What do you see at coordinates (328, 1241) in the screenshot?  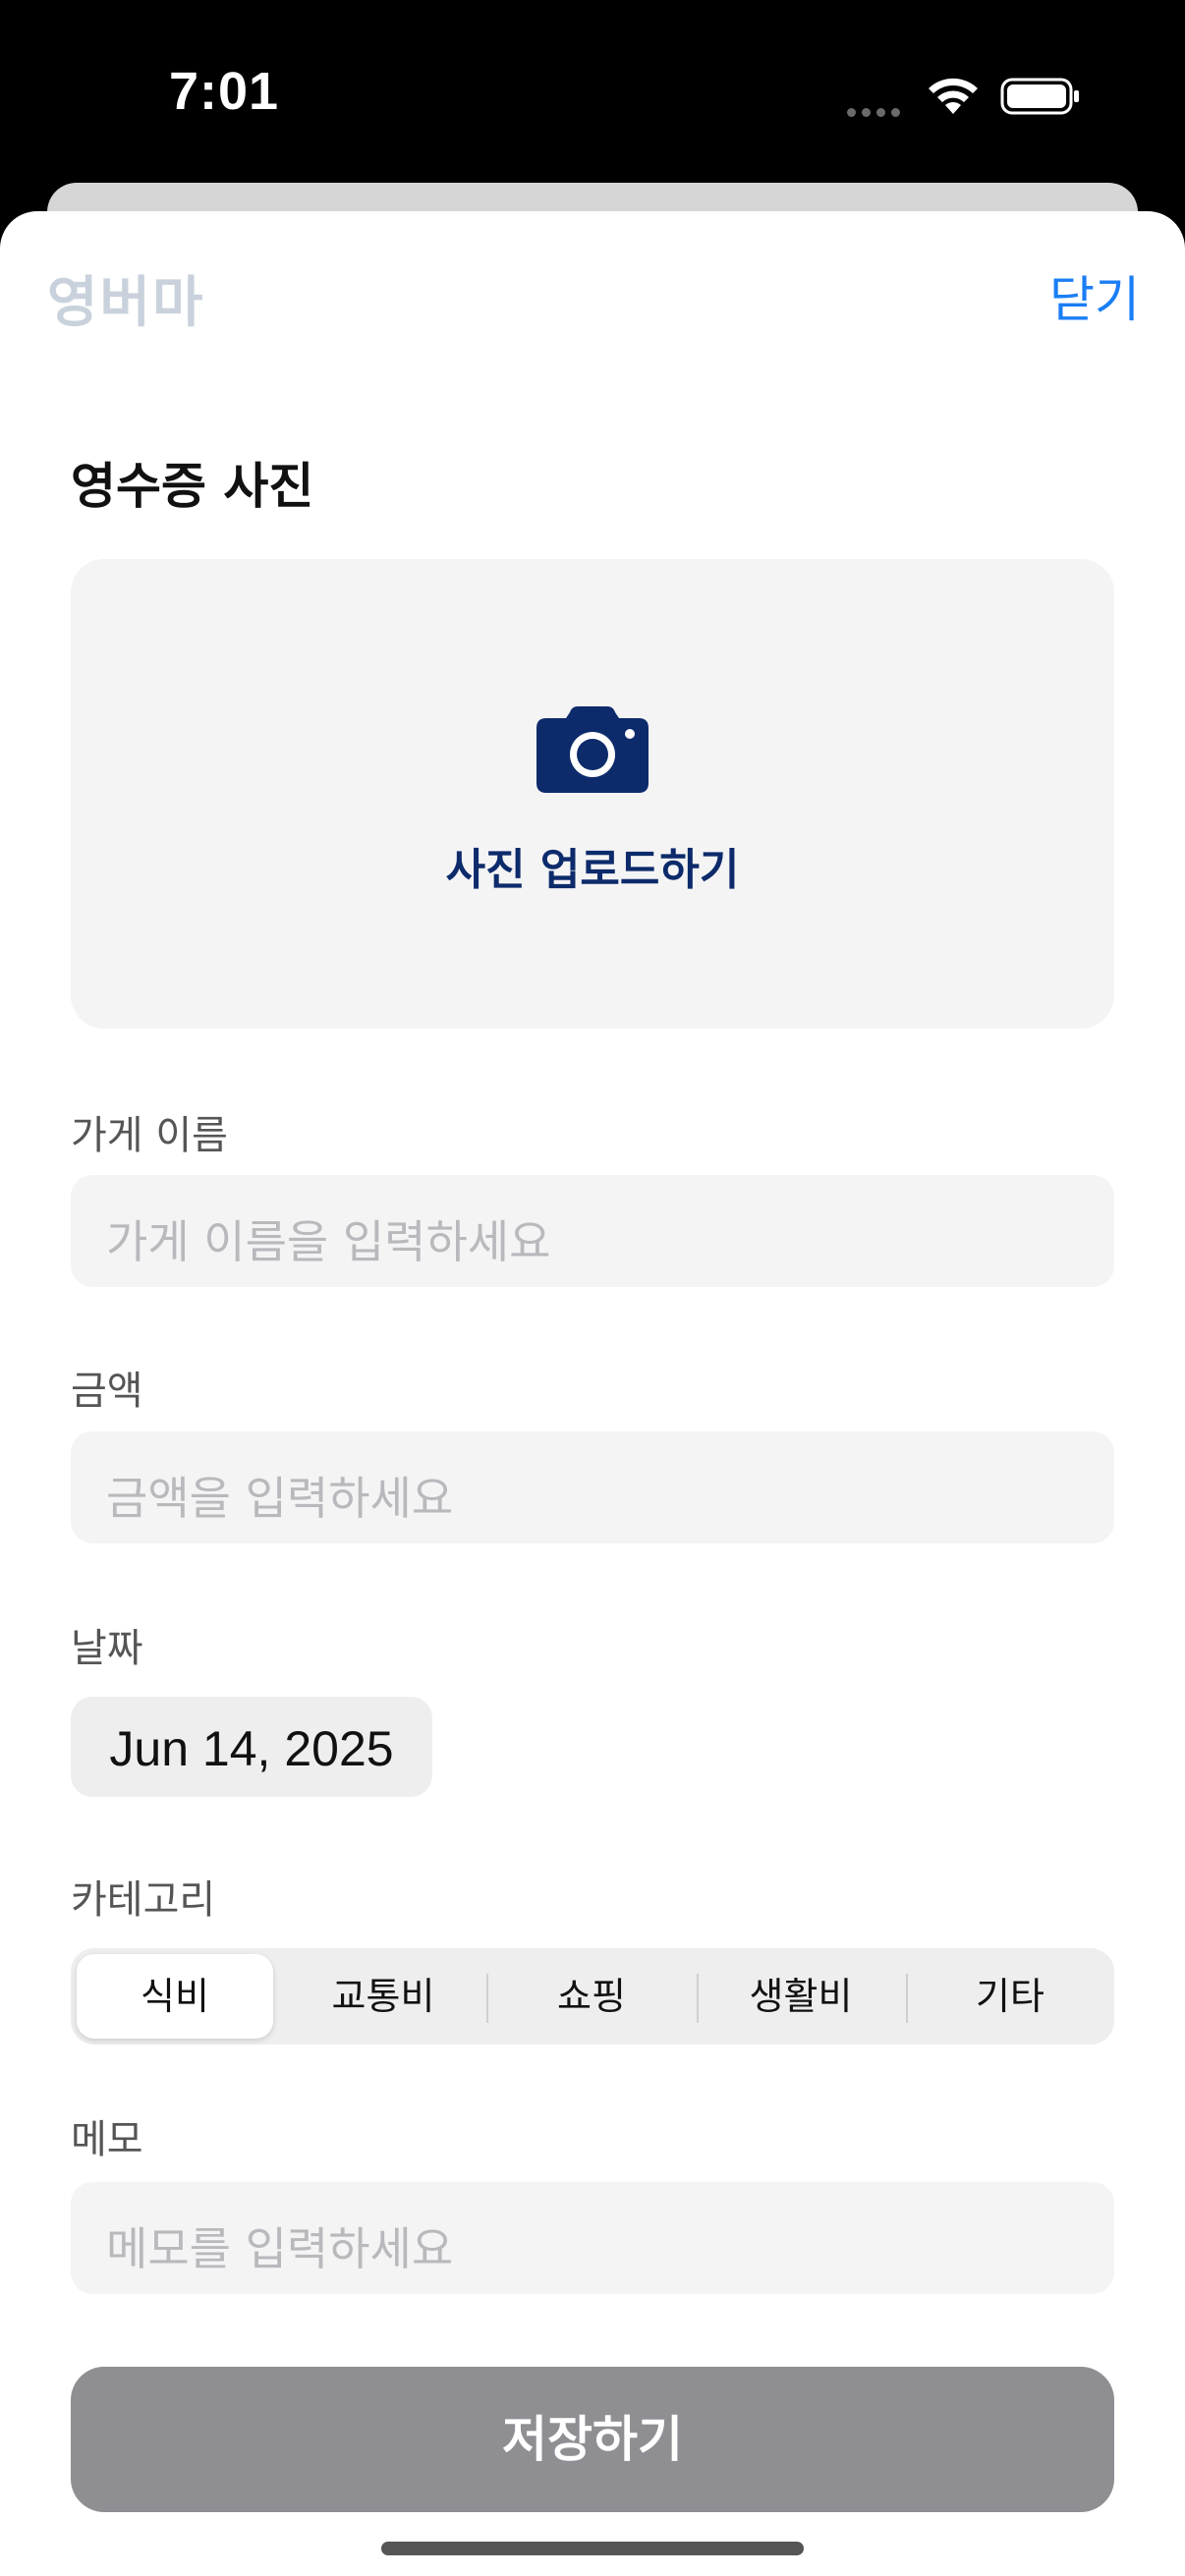 I see `store-name-placeholder: 가게 이름을 입력하세요` at bounding box center [328, 1241].